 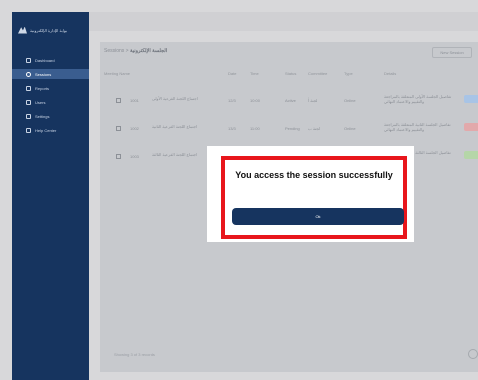 What do you see at coordinates (348, 73) in the screenshot?
I see `column-header: Type` at bounding box center [348, 73].